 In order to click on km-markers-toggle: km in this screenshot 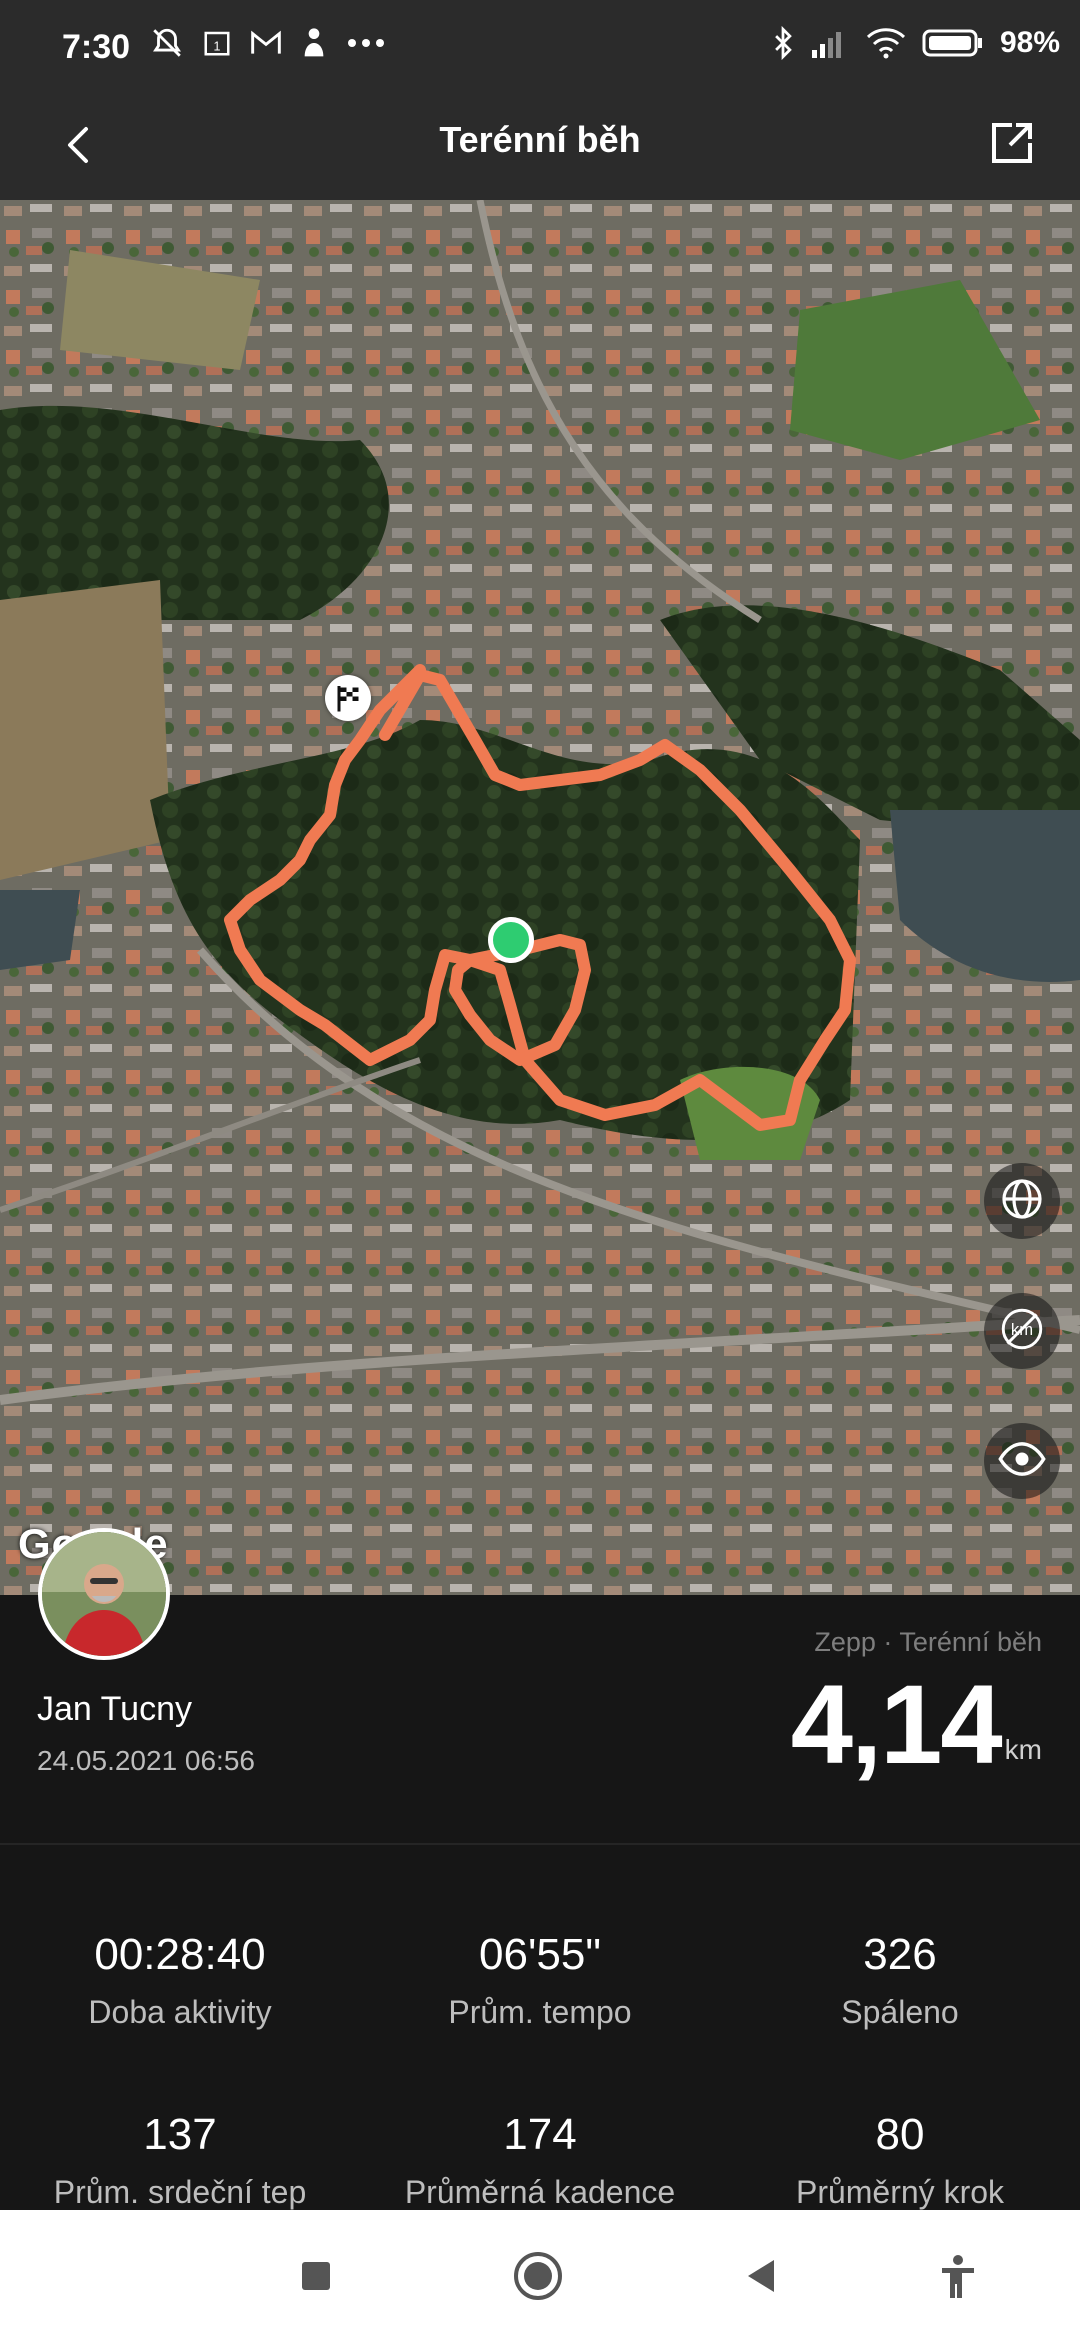, I will do `click(1022, 1331)`.